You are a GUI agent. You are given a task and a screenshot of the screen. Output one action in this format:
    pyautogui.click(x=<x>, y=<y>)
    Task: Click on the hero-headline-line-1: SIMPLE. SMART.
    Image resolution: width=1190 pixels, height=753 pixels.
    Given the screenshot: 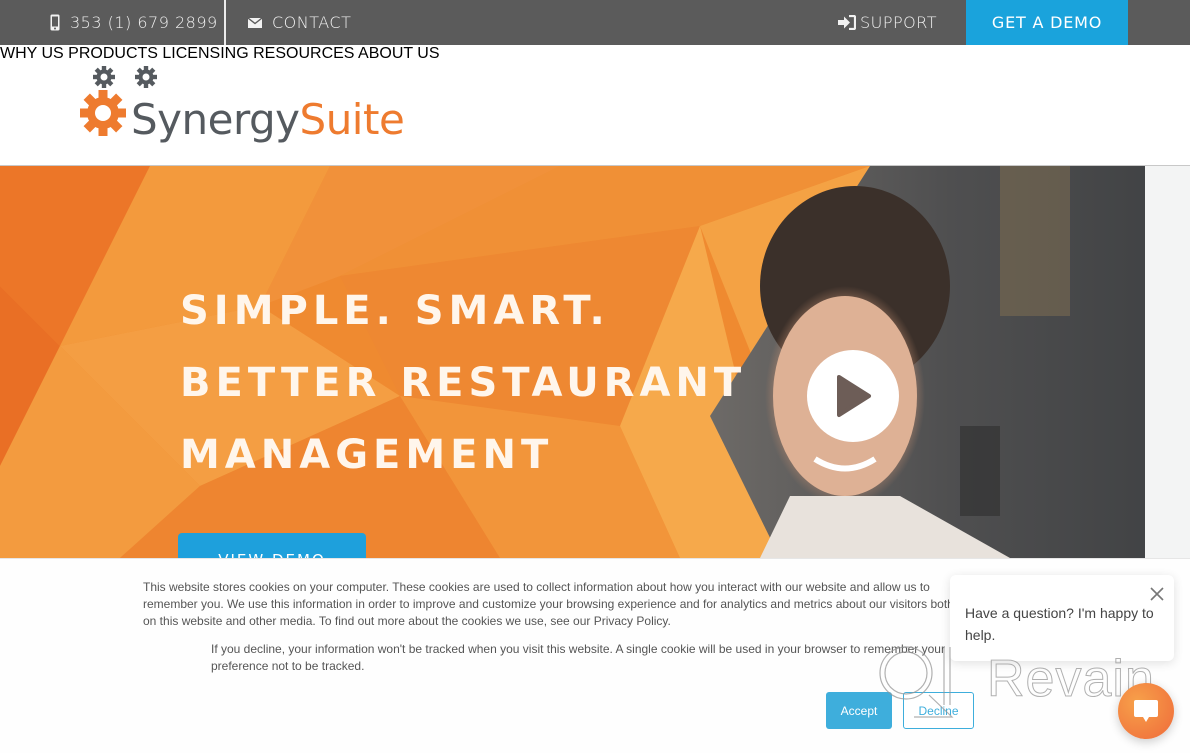 What is the action you would take?
    pyautogui.click(x=395, y=311)
    